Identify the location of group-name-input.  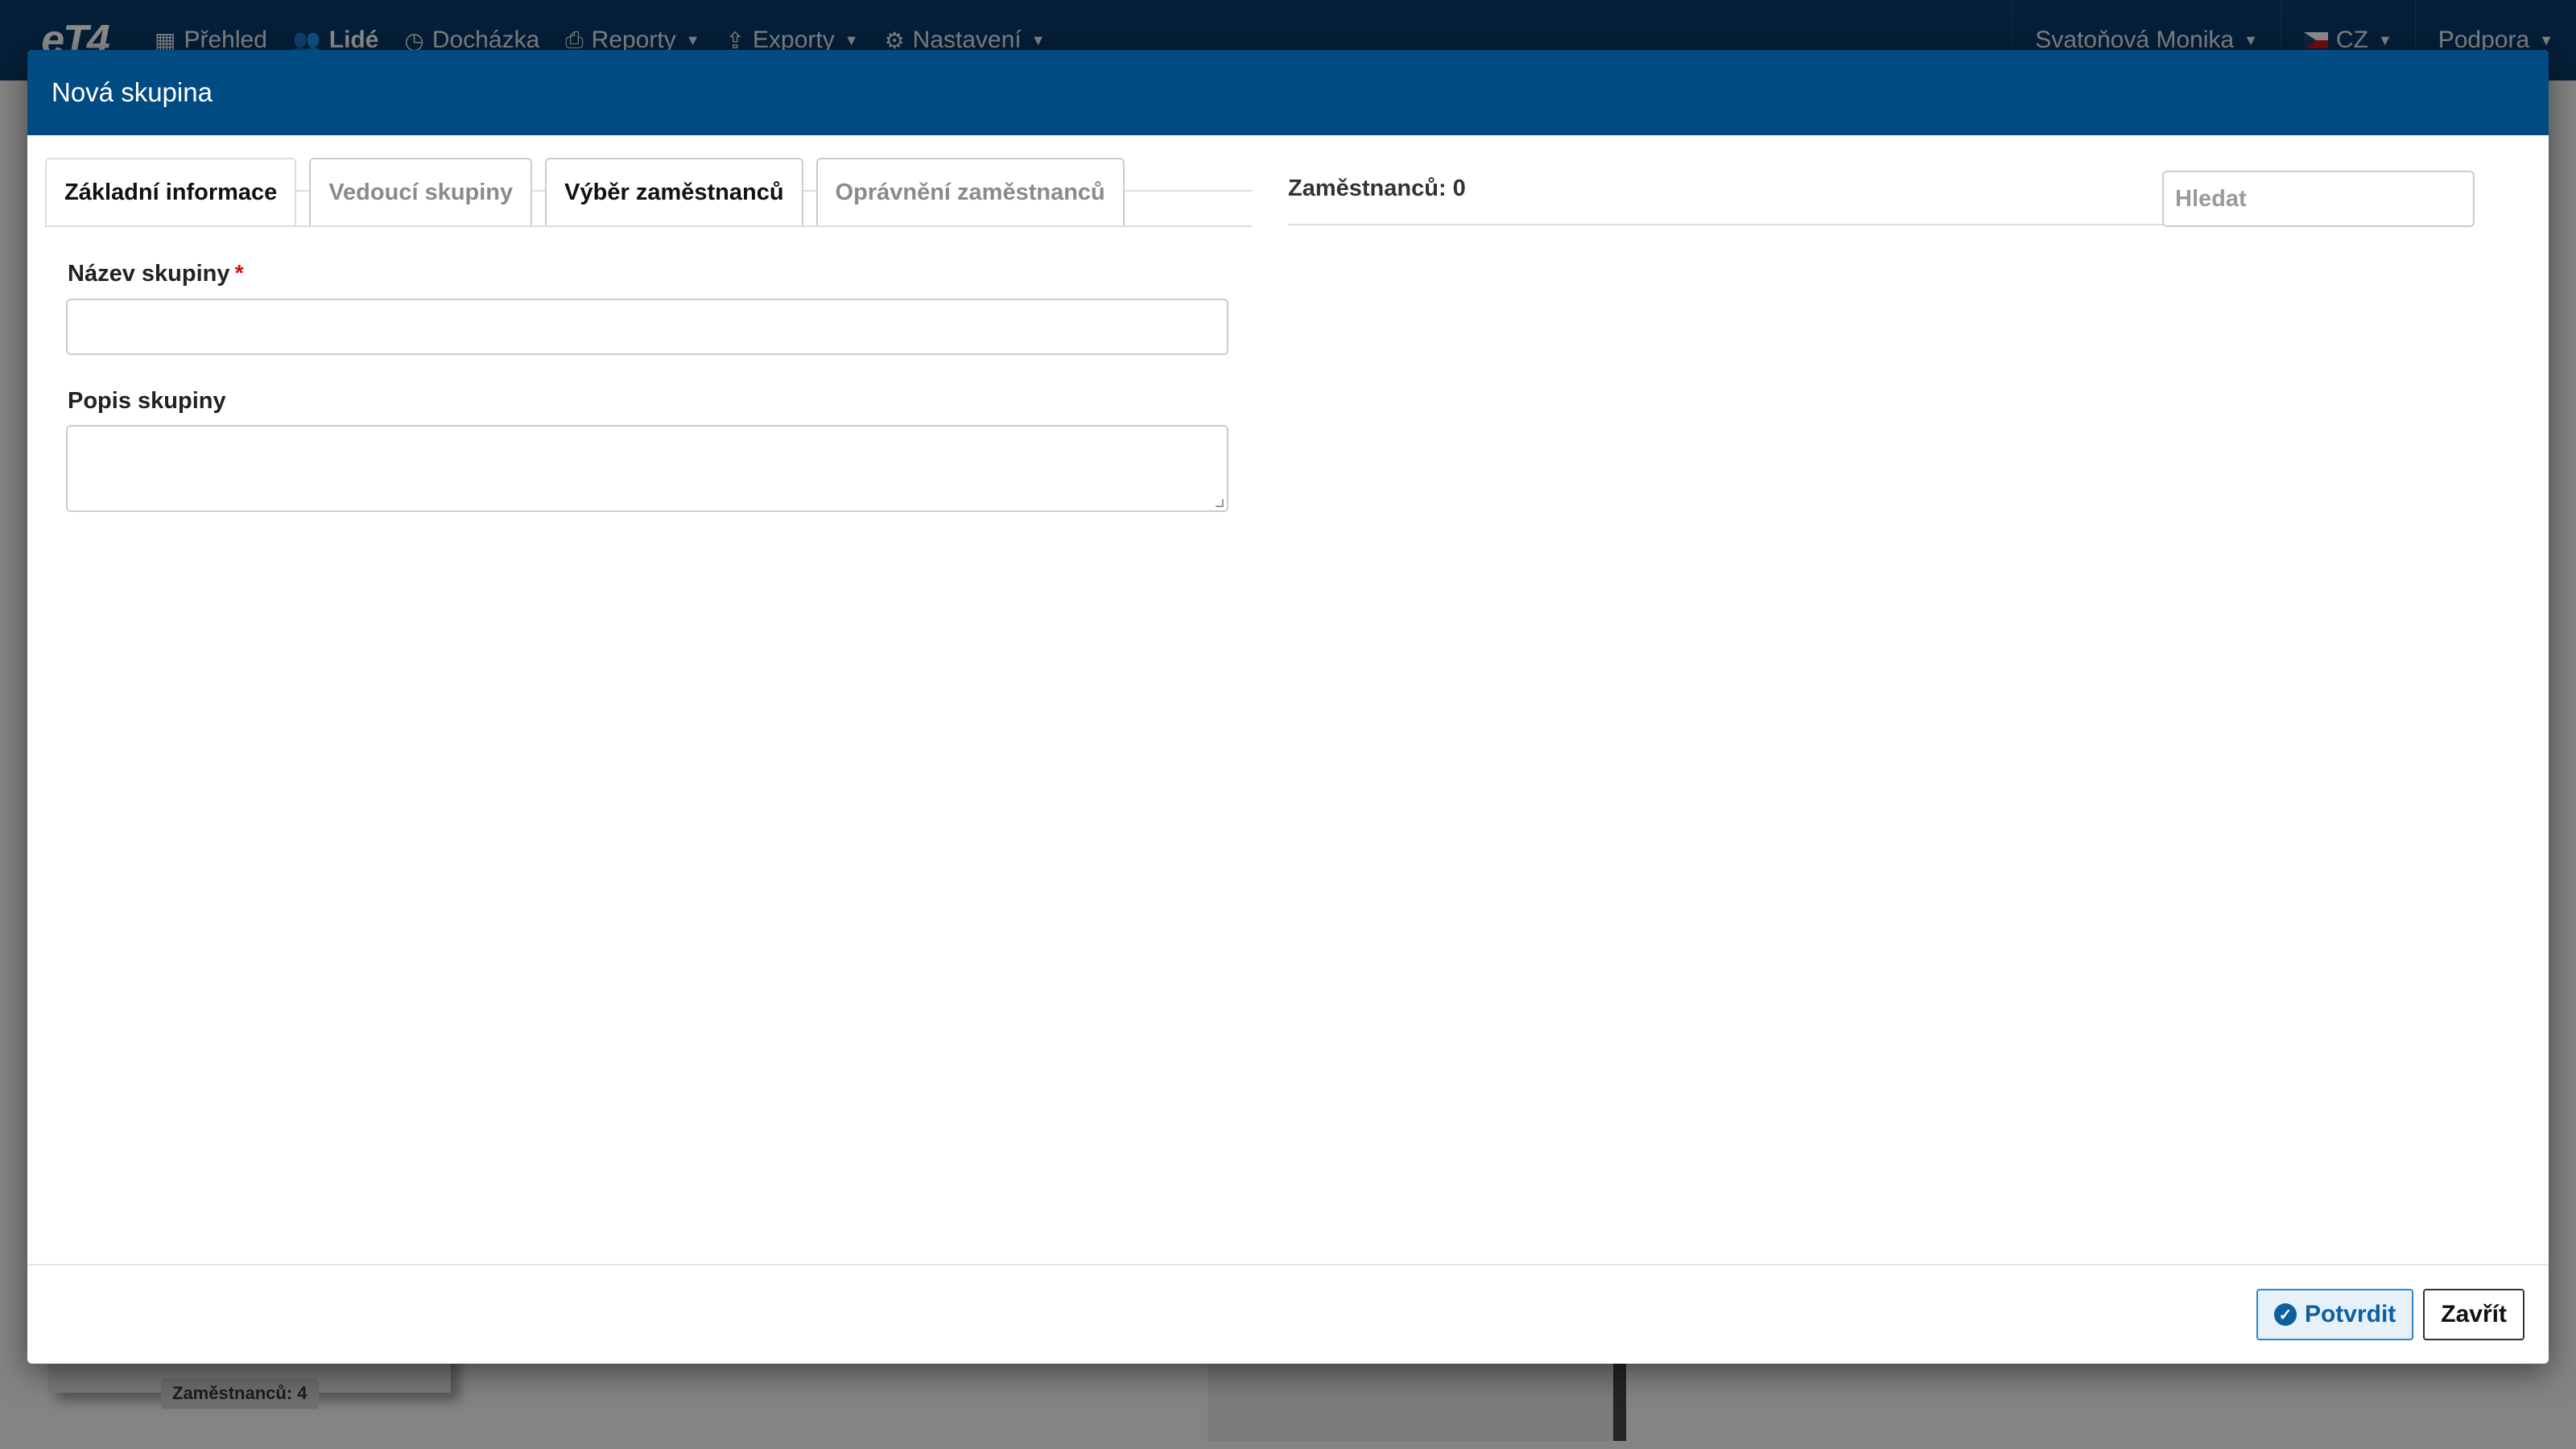
(647, 327).